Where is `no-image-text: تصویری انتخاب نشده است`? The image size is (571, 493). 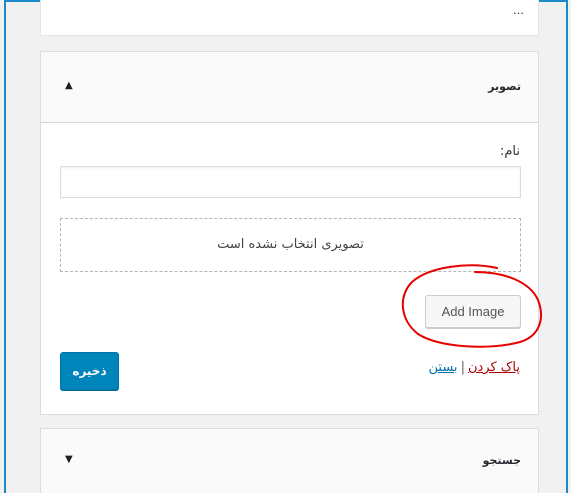 no-image-text: تصویری انتخاب نشده است is located at coordinates (290, 244).